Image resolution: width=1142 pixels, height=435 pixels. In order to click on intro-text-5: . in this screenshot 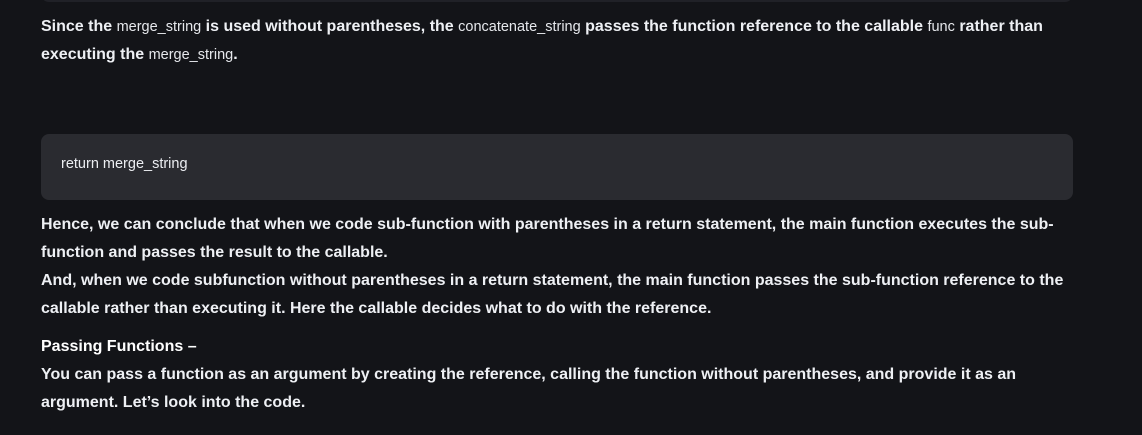, I will do `click(235, 54)`.